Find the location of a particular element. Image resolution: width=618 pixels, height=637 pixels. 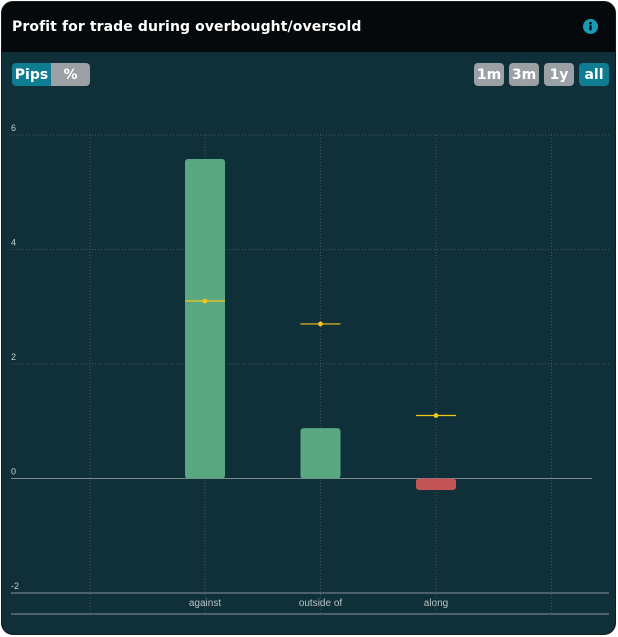

y-tick-label: 0 is located at coordinates (13, 472).